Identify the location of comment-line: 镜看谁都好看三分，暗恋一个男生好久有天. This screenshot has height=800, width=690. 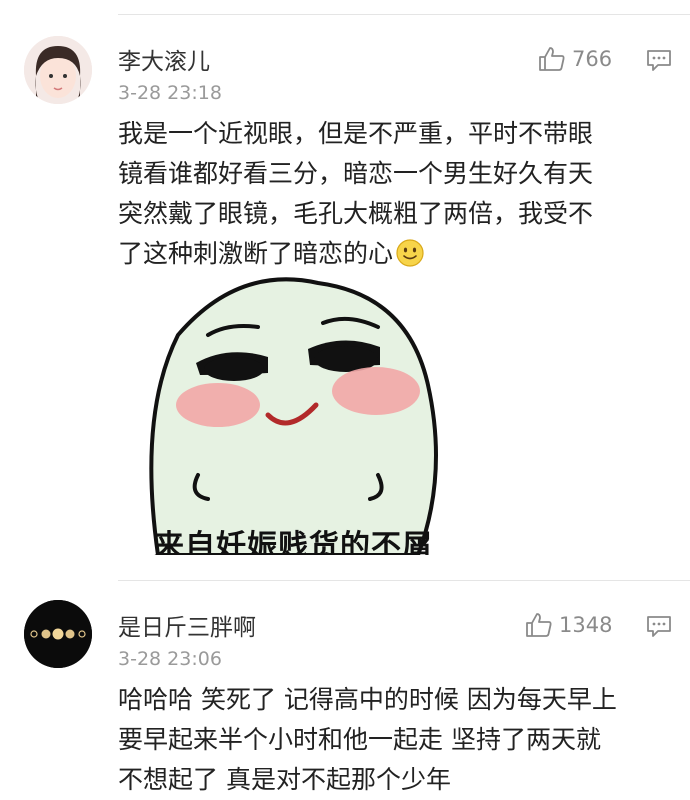
(356, 173).